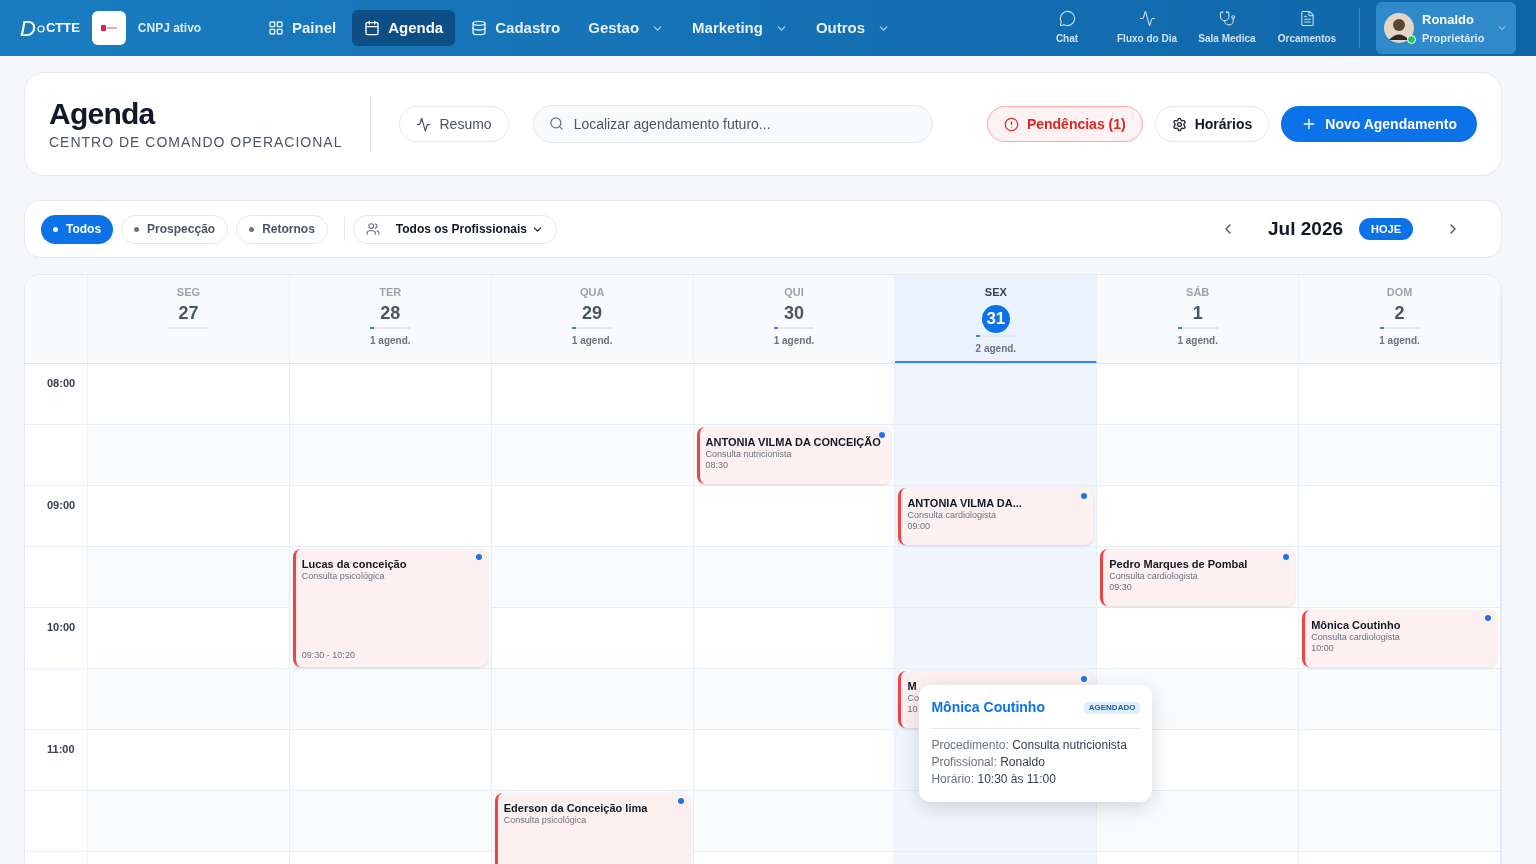 The width and height of the screenshot is (1536, 864). What do you see at coordinates (1399, 313) in the screenshot?
I see `date-number: 2` at bounding box center [1399, 313].